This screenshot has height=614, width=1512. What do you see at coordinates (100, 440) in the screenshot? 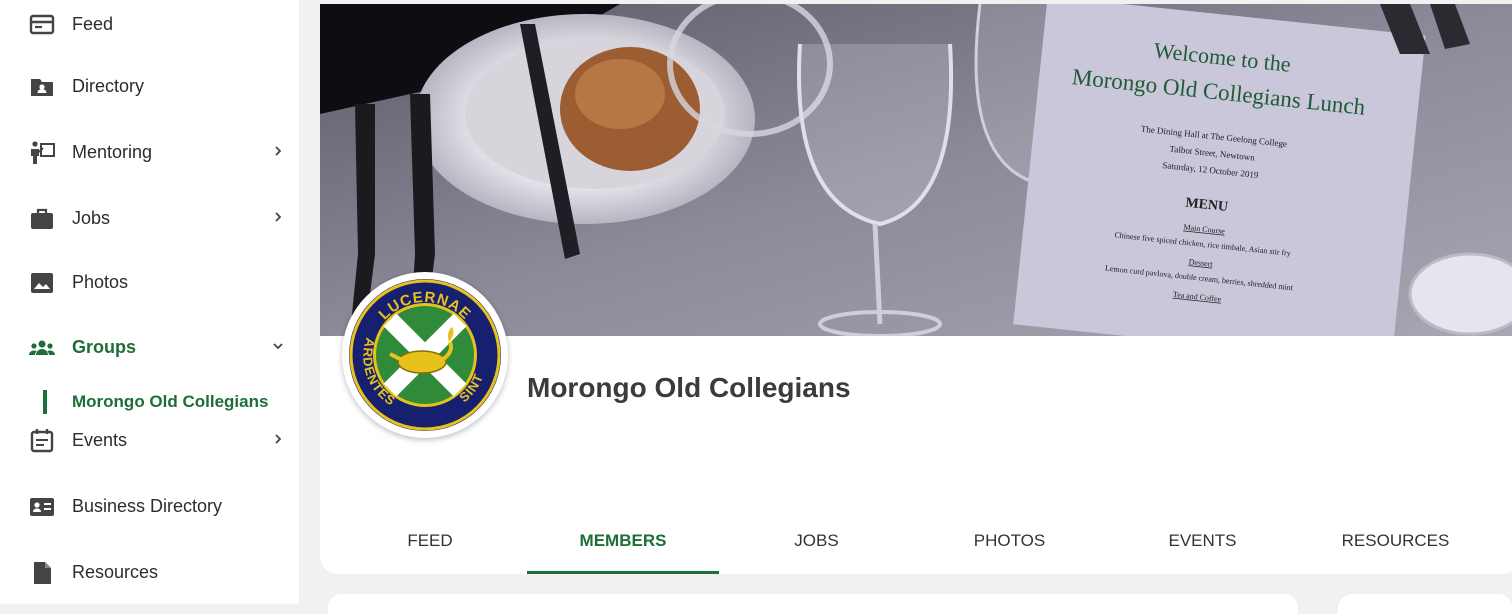
I see `sidebar-item-label: Events` at bounding box center [100, 440].